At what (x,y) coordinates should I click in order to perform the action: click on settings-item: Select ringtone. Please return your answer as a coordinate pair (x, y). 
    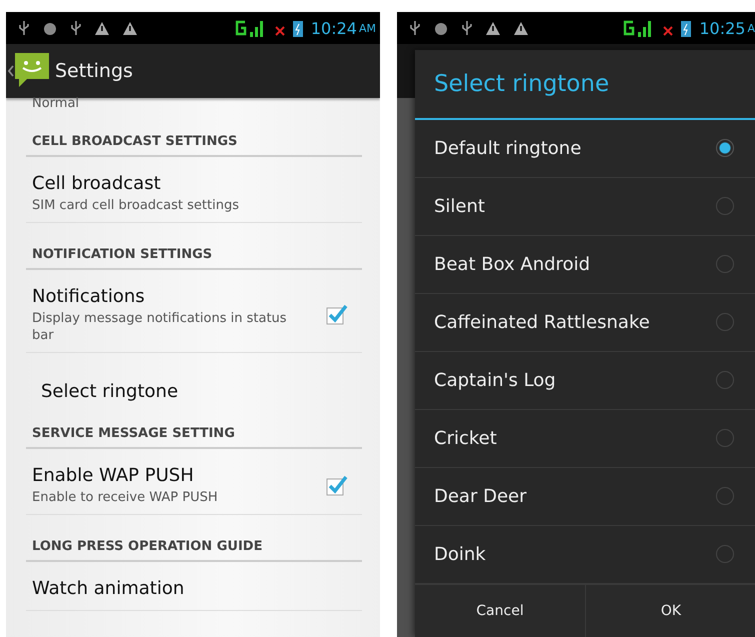
    Looking at the image, I should click on (194, 377).